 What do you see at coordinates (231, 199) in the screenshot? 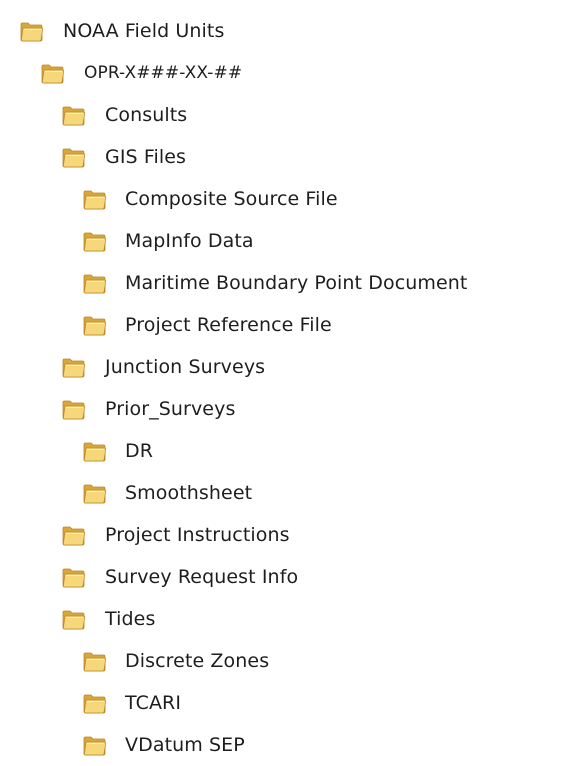
I see `tree-item-label: Composite Source File` at bounding box center [231, 199].